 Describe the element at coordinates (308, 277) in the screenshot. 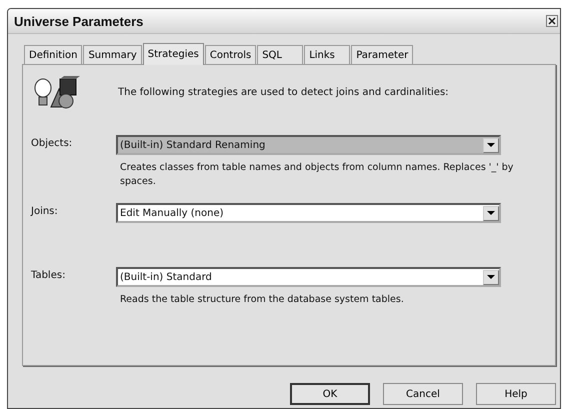

I see `dropdown: (Built-in) Standard` at that location.